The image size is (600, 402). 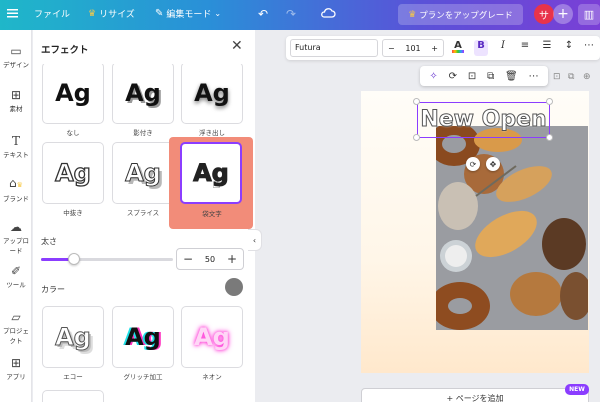 I want to click on font-family-value: Futura, so click(x=308, y=47).